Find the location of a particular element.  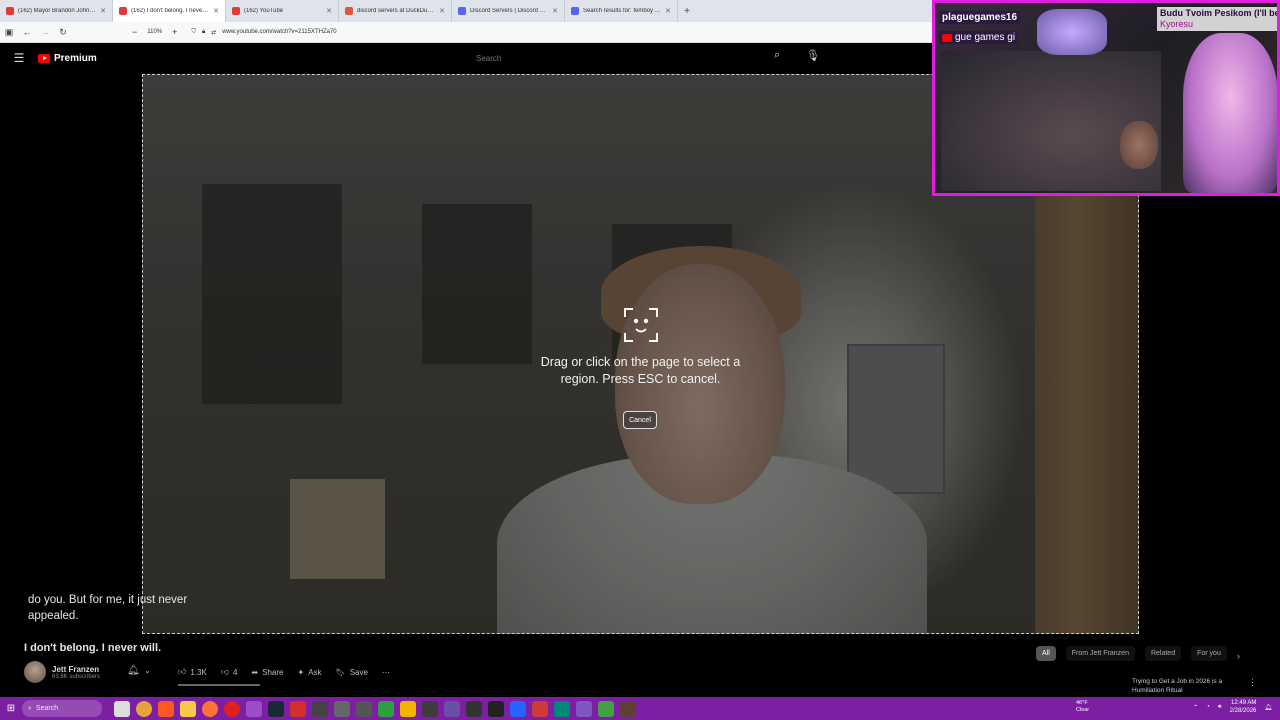

dislike-button: 👎︎ 4 is located at coordinates (229, 672).